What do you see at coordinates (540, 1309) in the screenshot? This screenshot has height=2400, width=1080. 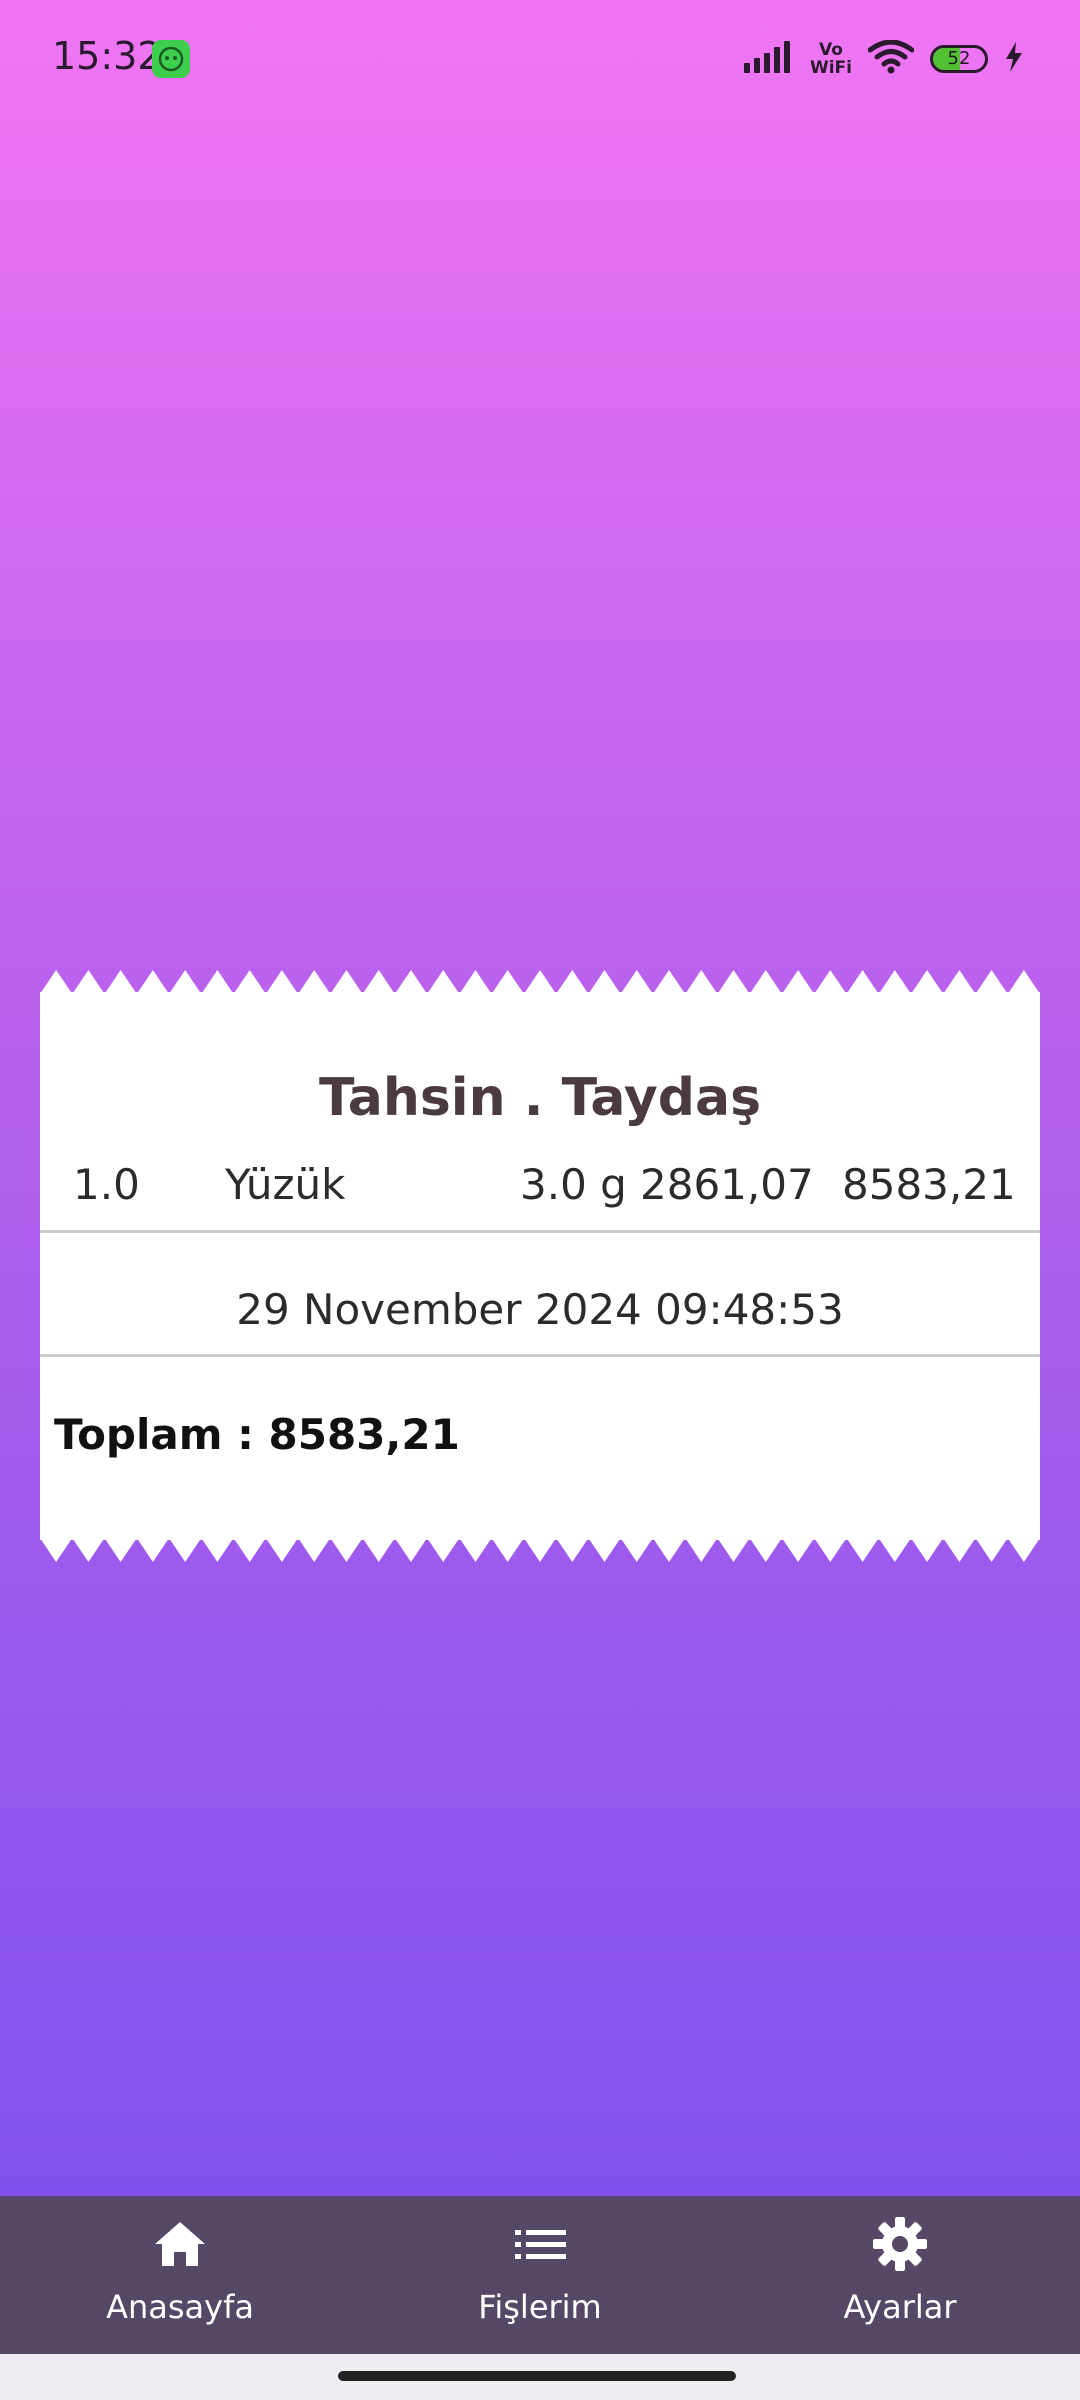 I see `receipt-date: 29 November 2024 09:48:53` at bounding box center [540, 1309].